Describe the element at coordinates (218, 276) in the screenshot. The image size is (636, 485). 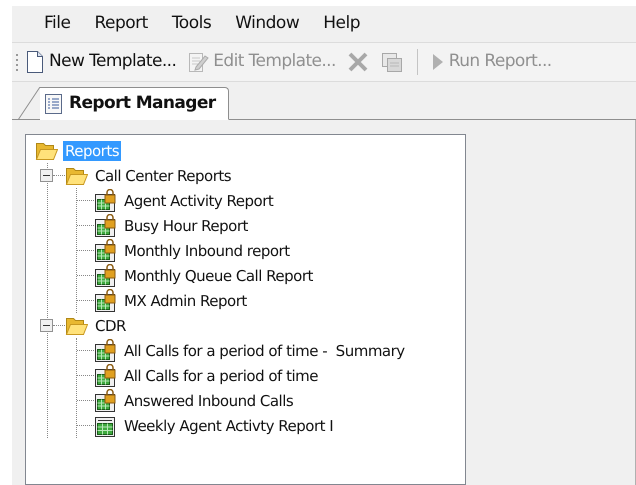
I see `tree-item-label: Monthly Queue Call Report` at that location.